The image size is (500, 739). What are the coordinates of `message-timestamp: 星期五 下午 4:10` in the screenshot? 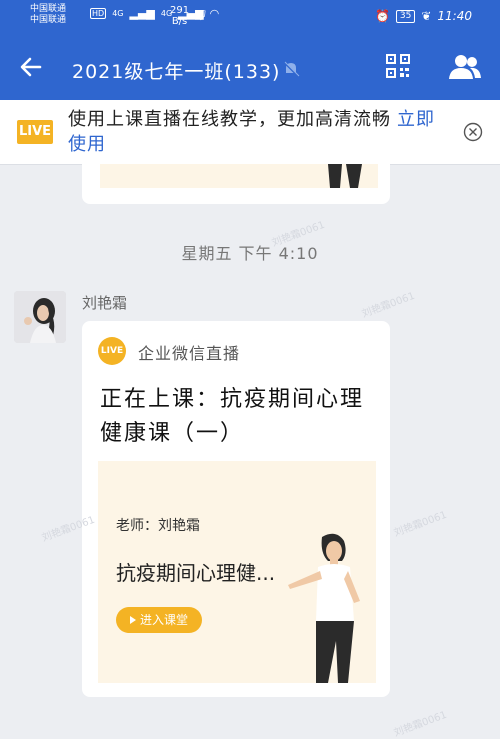 It's located at (250, 253).